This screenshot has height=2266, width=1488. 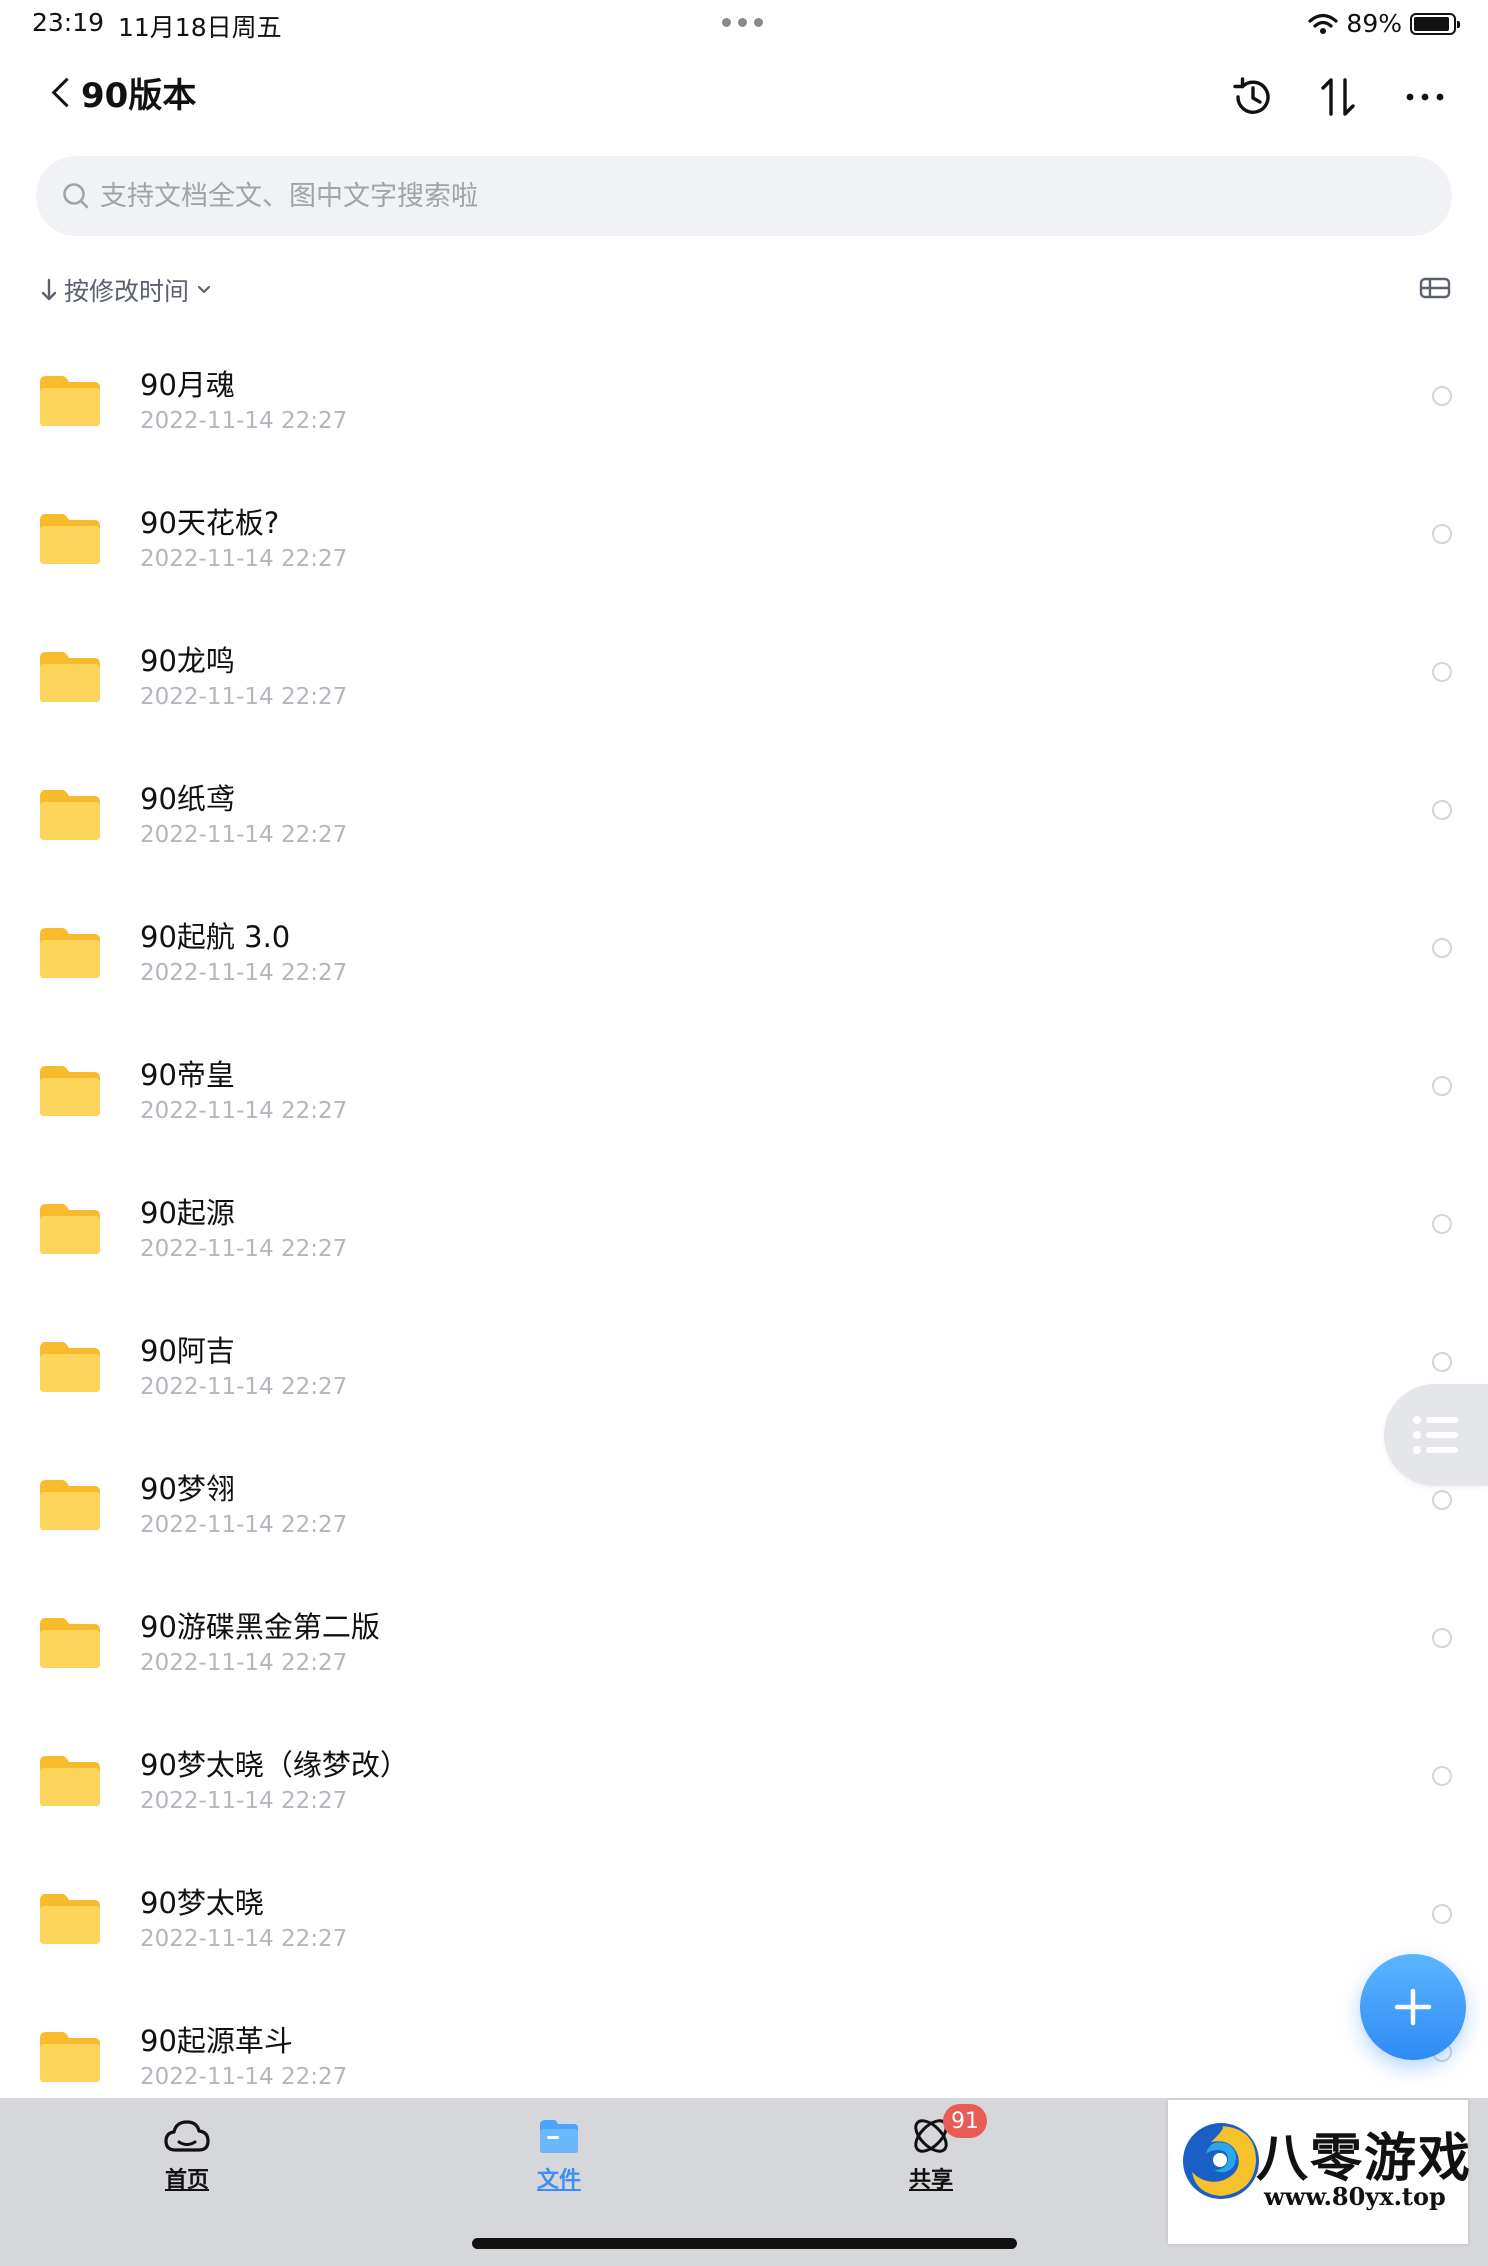 What do you see at coordinates (210, 523) in the screenshot?
I see `file-name: 90天花板?` at bounding box center [210, 523].